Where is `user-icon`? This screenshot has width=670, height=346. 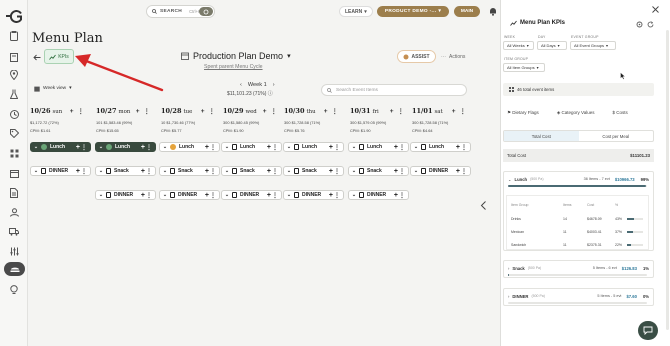 user-icon is located at coordinates (14, 212).